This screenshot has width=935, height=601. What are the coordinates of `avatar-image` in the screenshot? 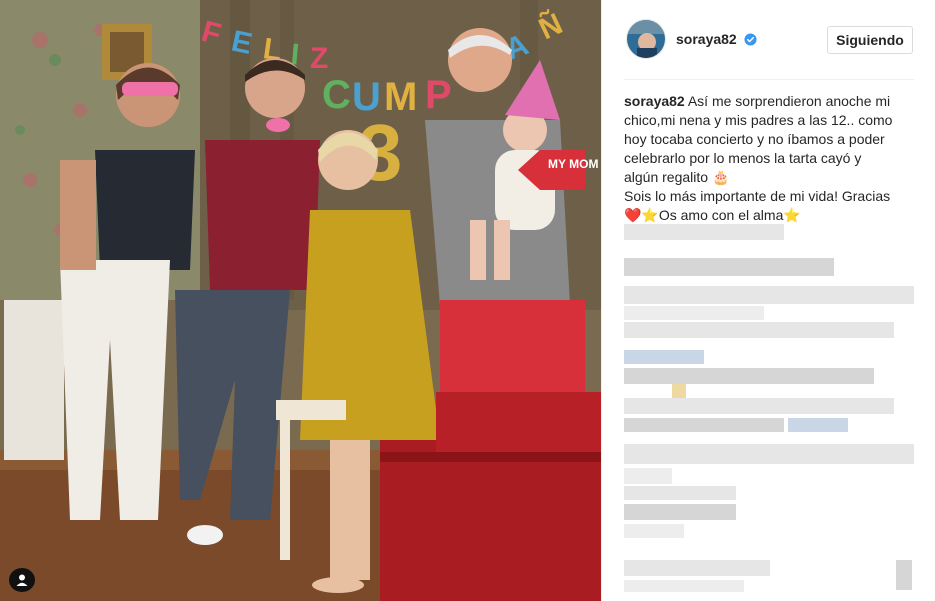 It's located at (646, 39).